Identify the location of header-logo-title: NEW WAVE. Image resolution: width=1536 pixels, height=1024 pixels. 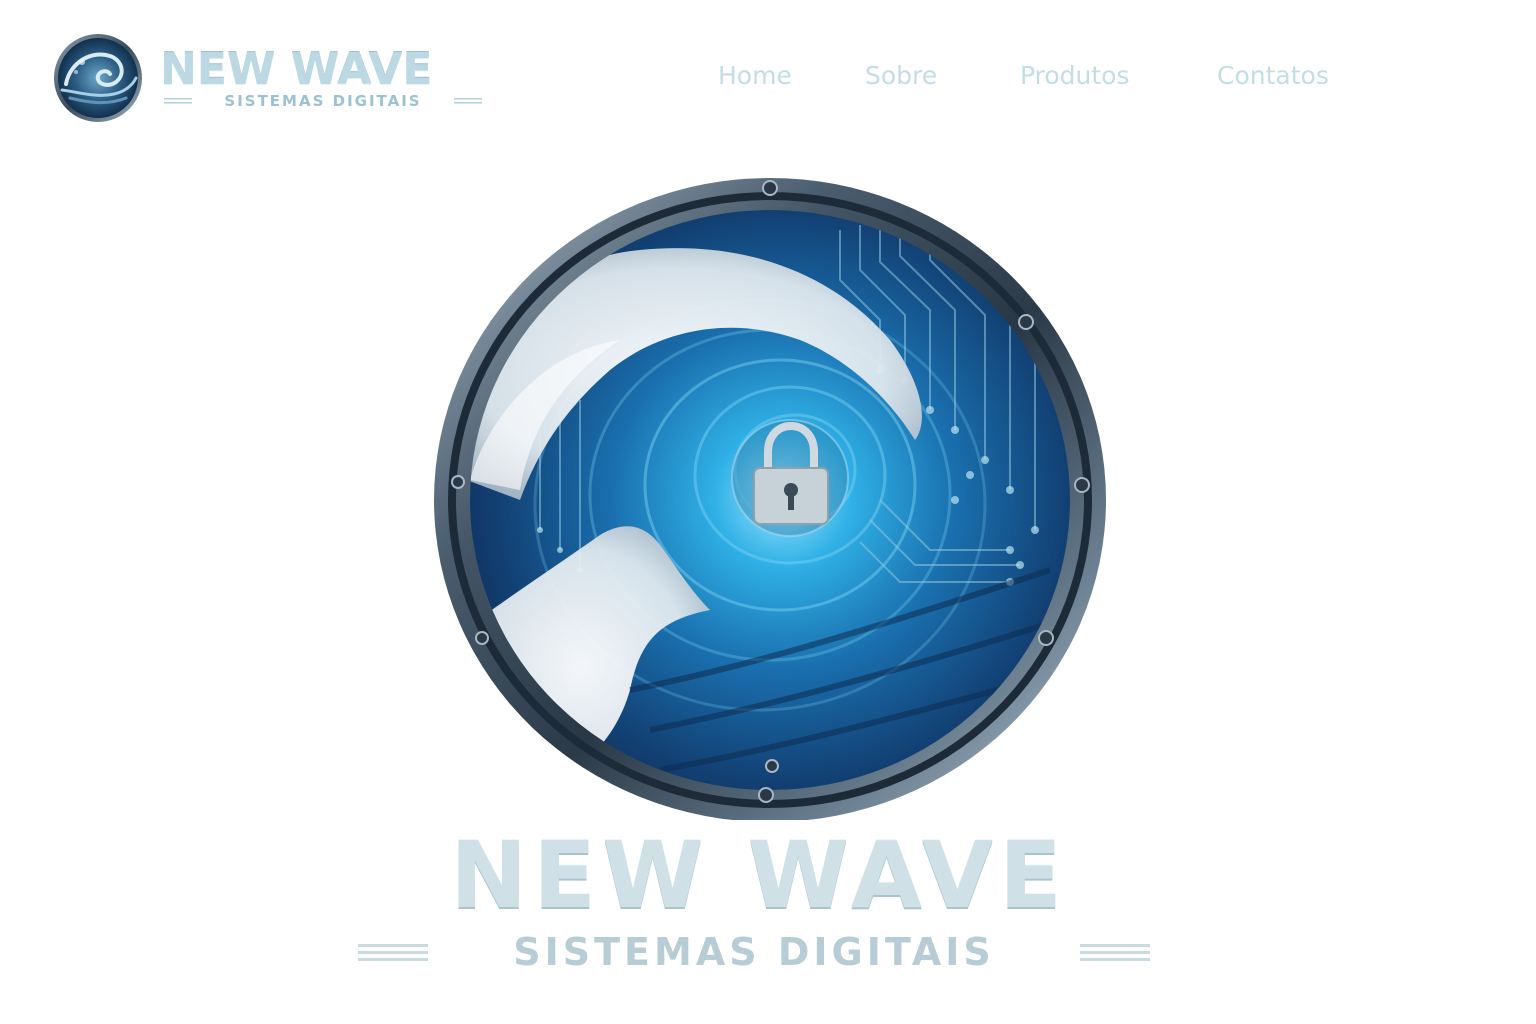
(296, 69).